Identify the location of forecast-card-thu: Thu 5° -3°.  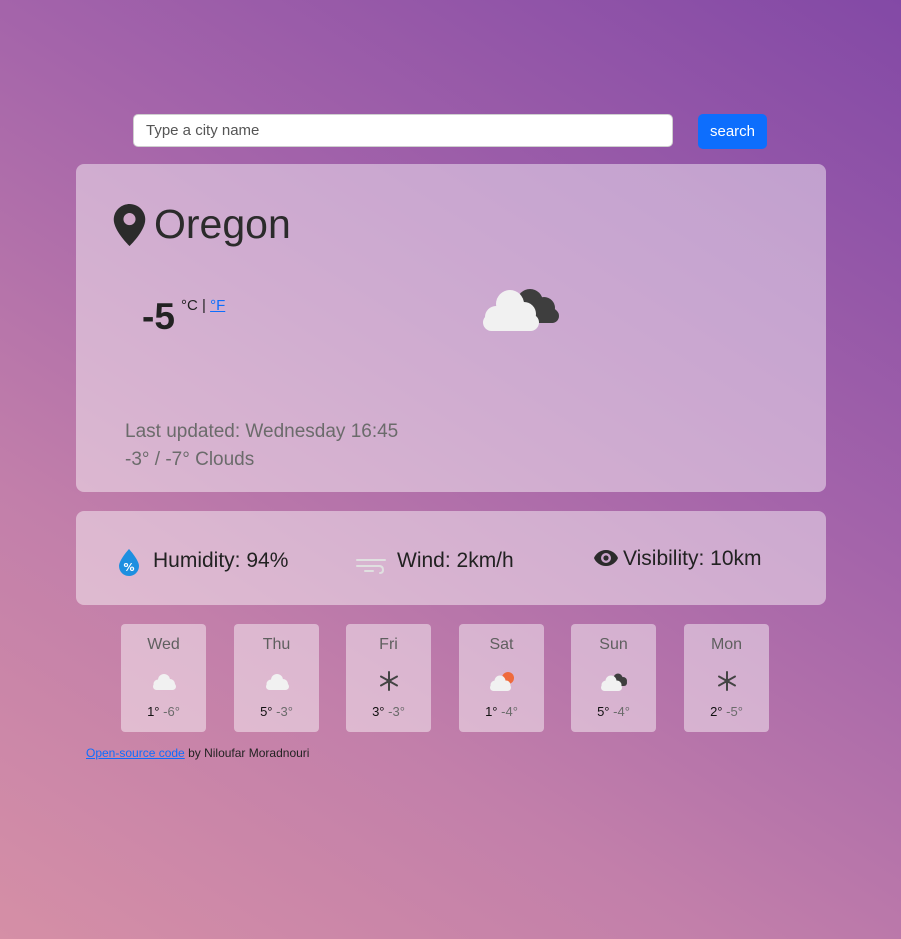
(276, 678).